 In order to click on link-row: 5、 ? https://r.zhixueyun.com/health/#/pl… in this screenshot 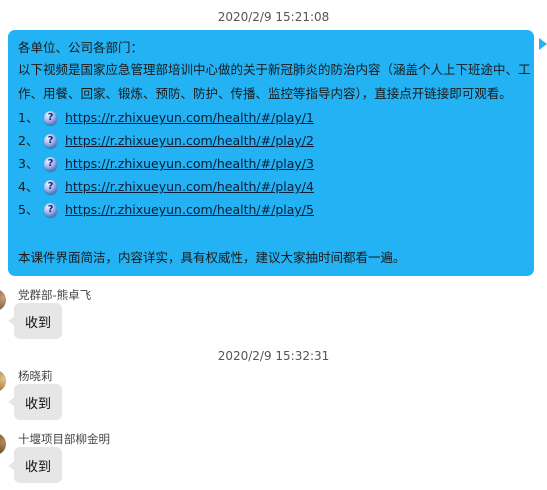, I will do `click(166, 210)`.